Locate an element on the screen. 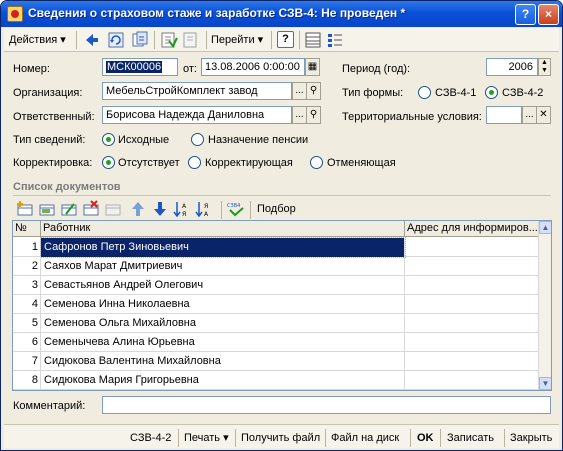  organization-field: МебельСтройКомплект завод is located at coordinates (197, 91).